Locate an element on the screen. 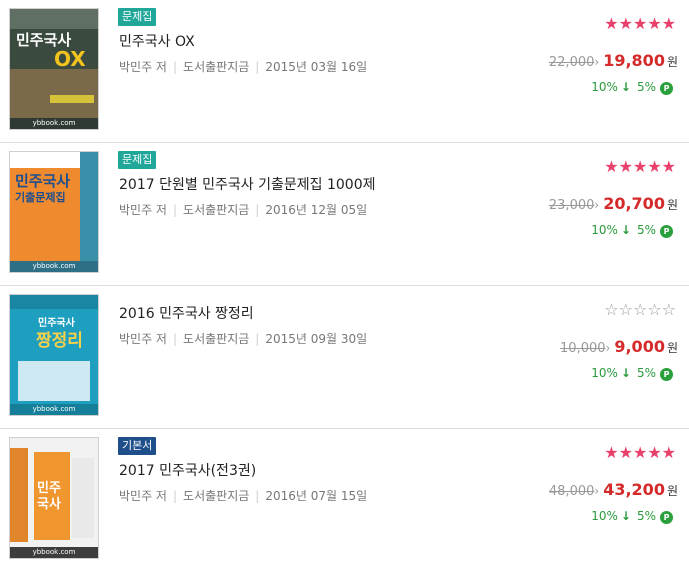 This screenshot has height=572, width=689. publish-date: 2015년 03월 16일 is located at coordinates (316, 67).